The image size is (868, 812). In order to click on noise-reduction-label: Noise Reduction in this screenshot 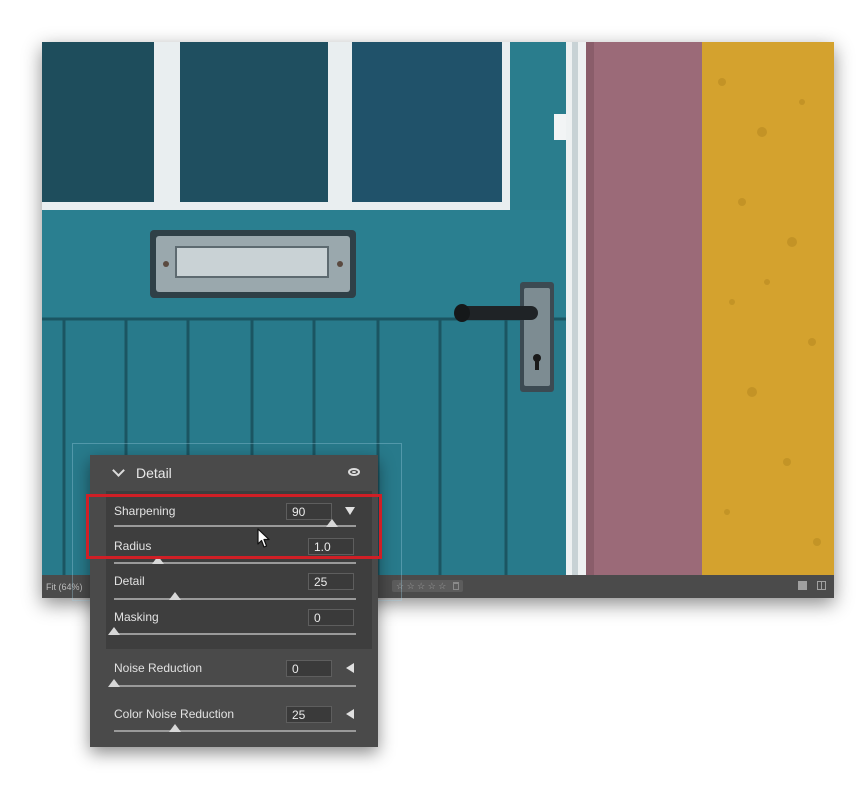, I will do `click(158, 668)`.